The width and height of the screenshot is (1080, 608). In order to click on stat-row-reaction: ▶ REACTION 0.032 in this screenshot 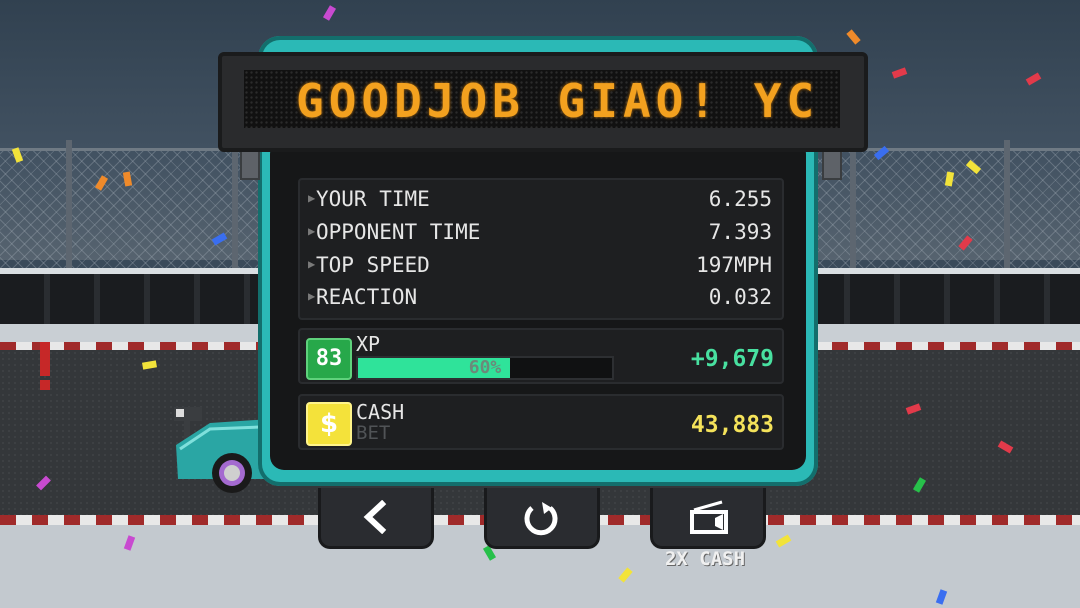, I will do `click(541, 297)`.